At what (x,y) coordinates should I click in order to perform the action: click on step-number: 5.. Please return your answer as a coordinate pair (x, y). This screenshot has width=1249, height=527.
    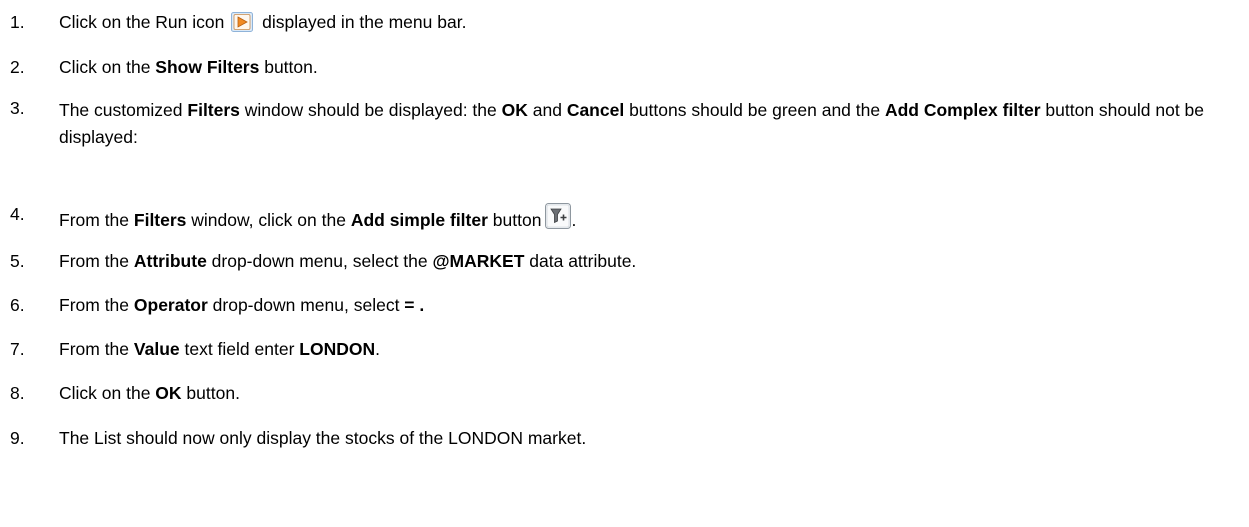
    Looking at the image, I should click on (17, 261).